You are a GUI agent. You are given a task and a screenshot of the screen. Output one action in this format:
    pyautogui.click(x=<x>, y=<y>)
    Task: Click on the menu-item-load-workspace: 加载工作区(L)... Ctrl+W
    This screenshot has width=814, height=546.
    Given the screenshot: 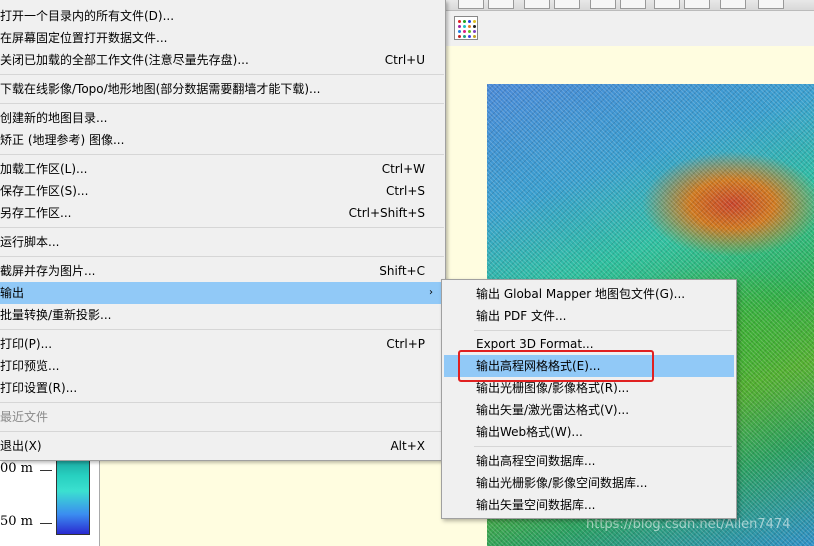 What is the action you would take?
    pyautogui.click(x=222, y=169)
    